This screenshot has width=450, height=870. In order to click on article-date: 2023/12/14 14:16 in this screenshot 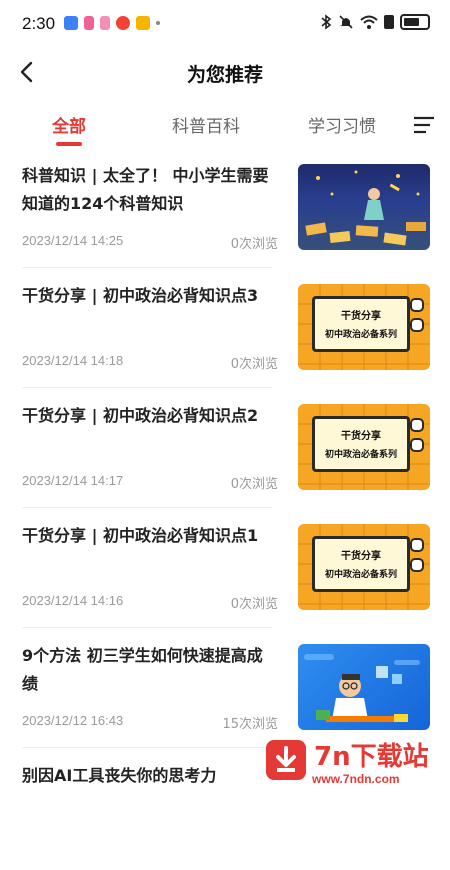, I will do `click(73, 600)`.